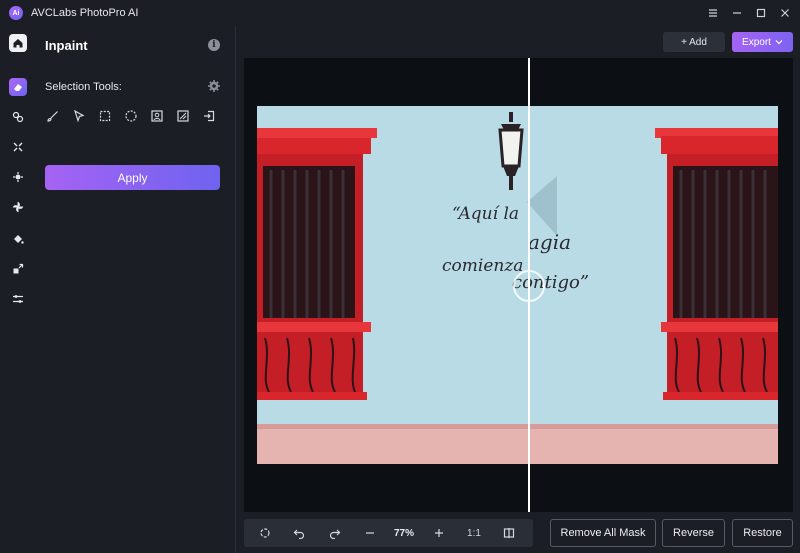  What do you see at coordinates (18, 299) in the screenshot?
I see `adjust-sliders-icon` at bounding box center [18, 299].